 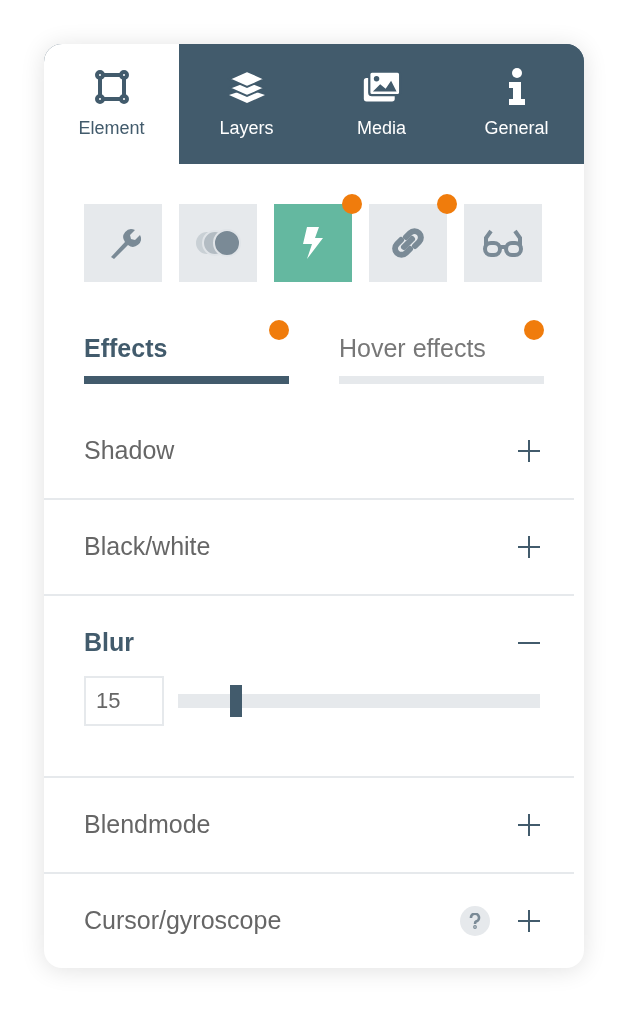 I want to click on section-title: Cursor/gyroscope, so click(x=183, y=920).